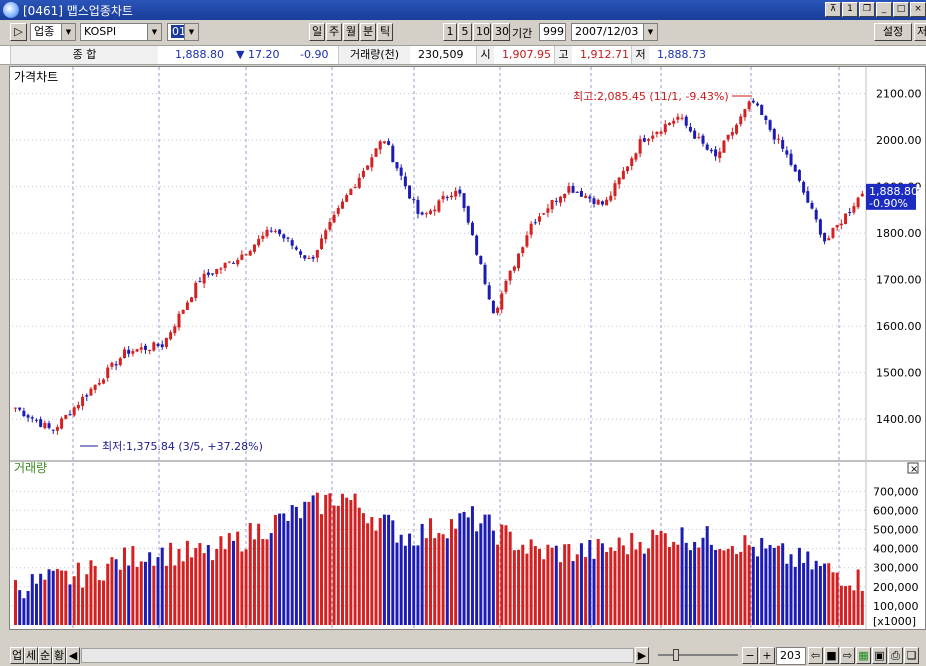 This screenshot has height=666, width=926. What do you see at coordinates (465, 32) in the screenshot?
I see `interval-5-button: 5` at bounding box center [465, 32].